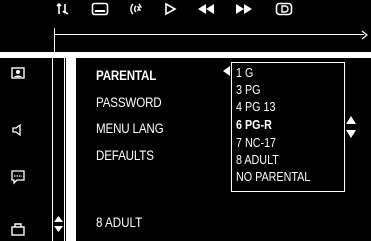 Image resolution: width=371 pixels, height=241 pixels. I want to click on rating-option: 3 PG, so click(248, 90).